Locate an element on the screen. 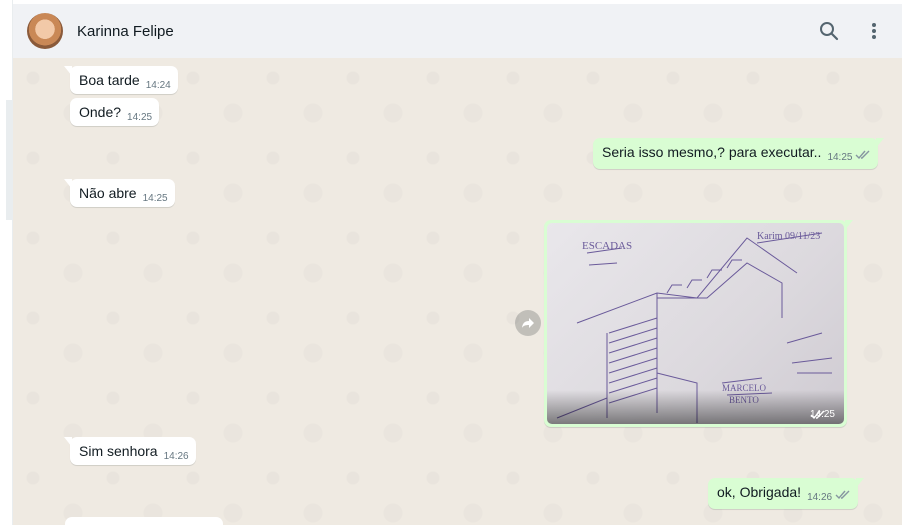 This screenshot has height=525, width=902. message-bubble-incoming: Onde? 14:25 is located at coordinates (115, 112).